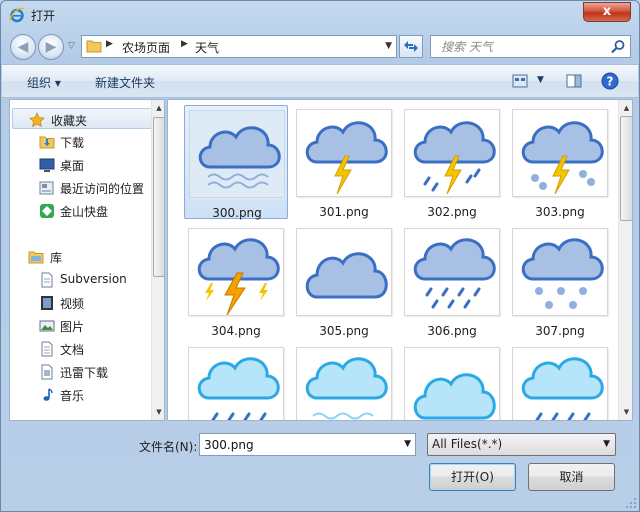 The height and width of the screenshot is (512, 640). What do you see at coordinates (46, 188) in the screenshot?
I see `recent-places-icon` at bounding box center [46, 188].